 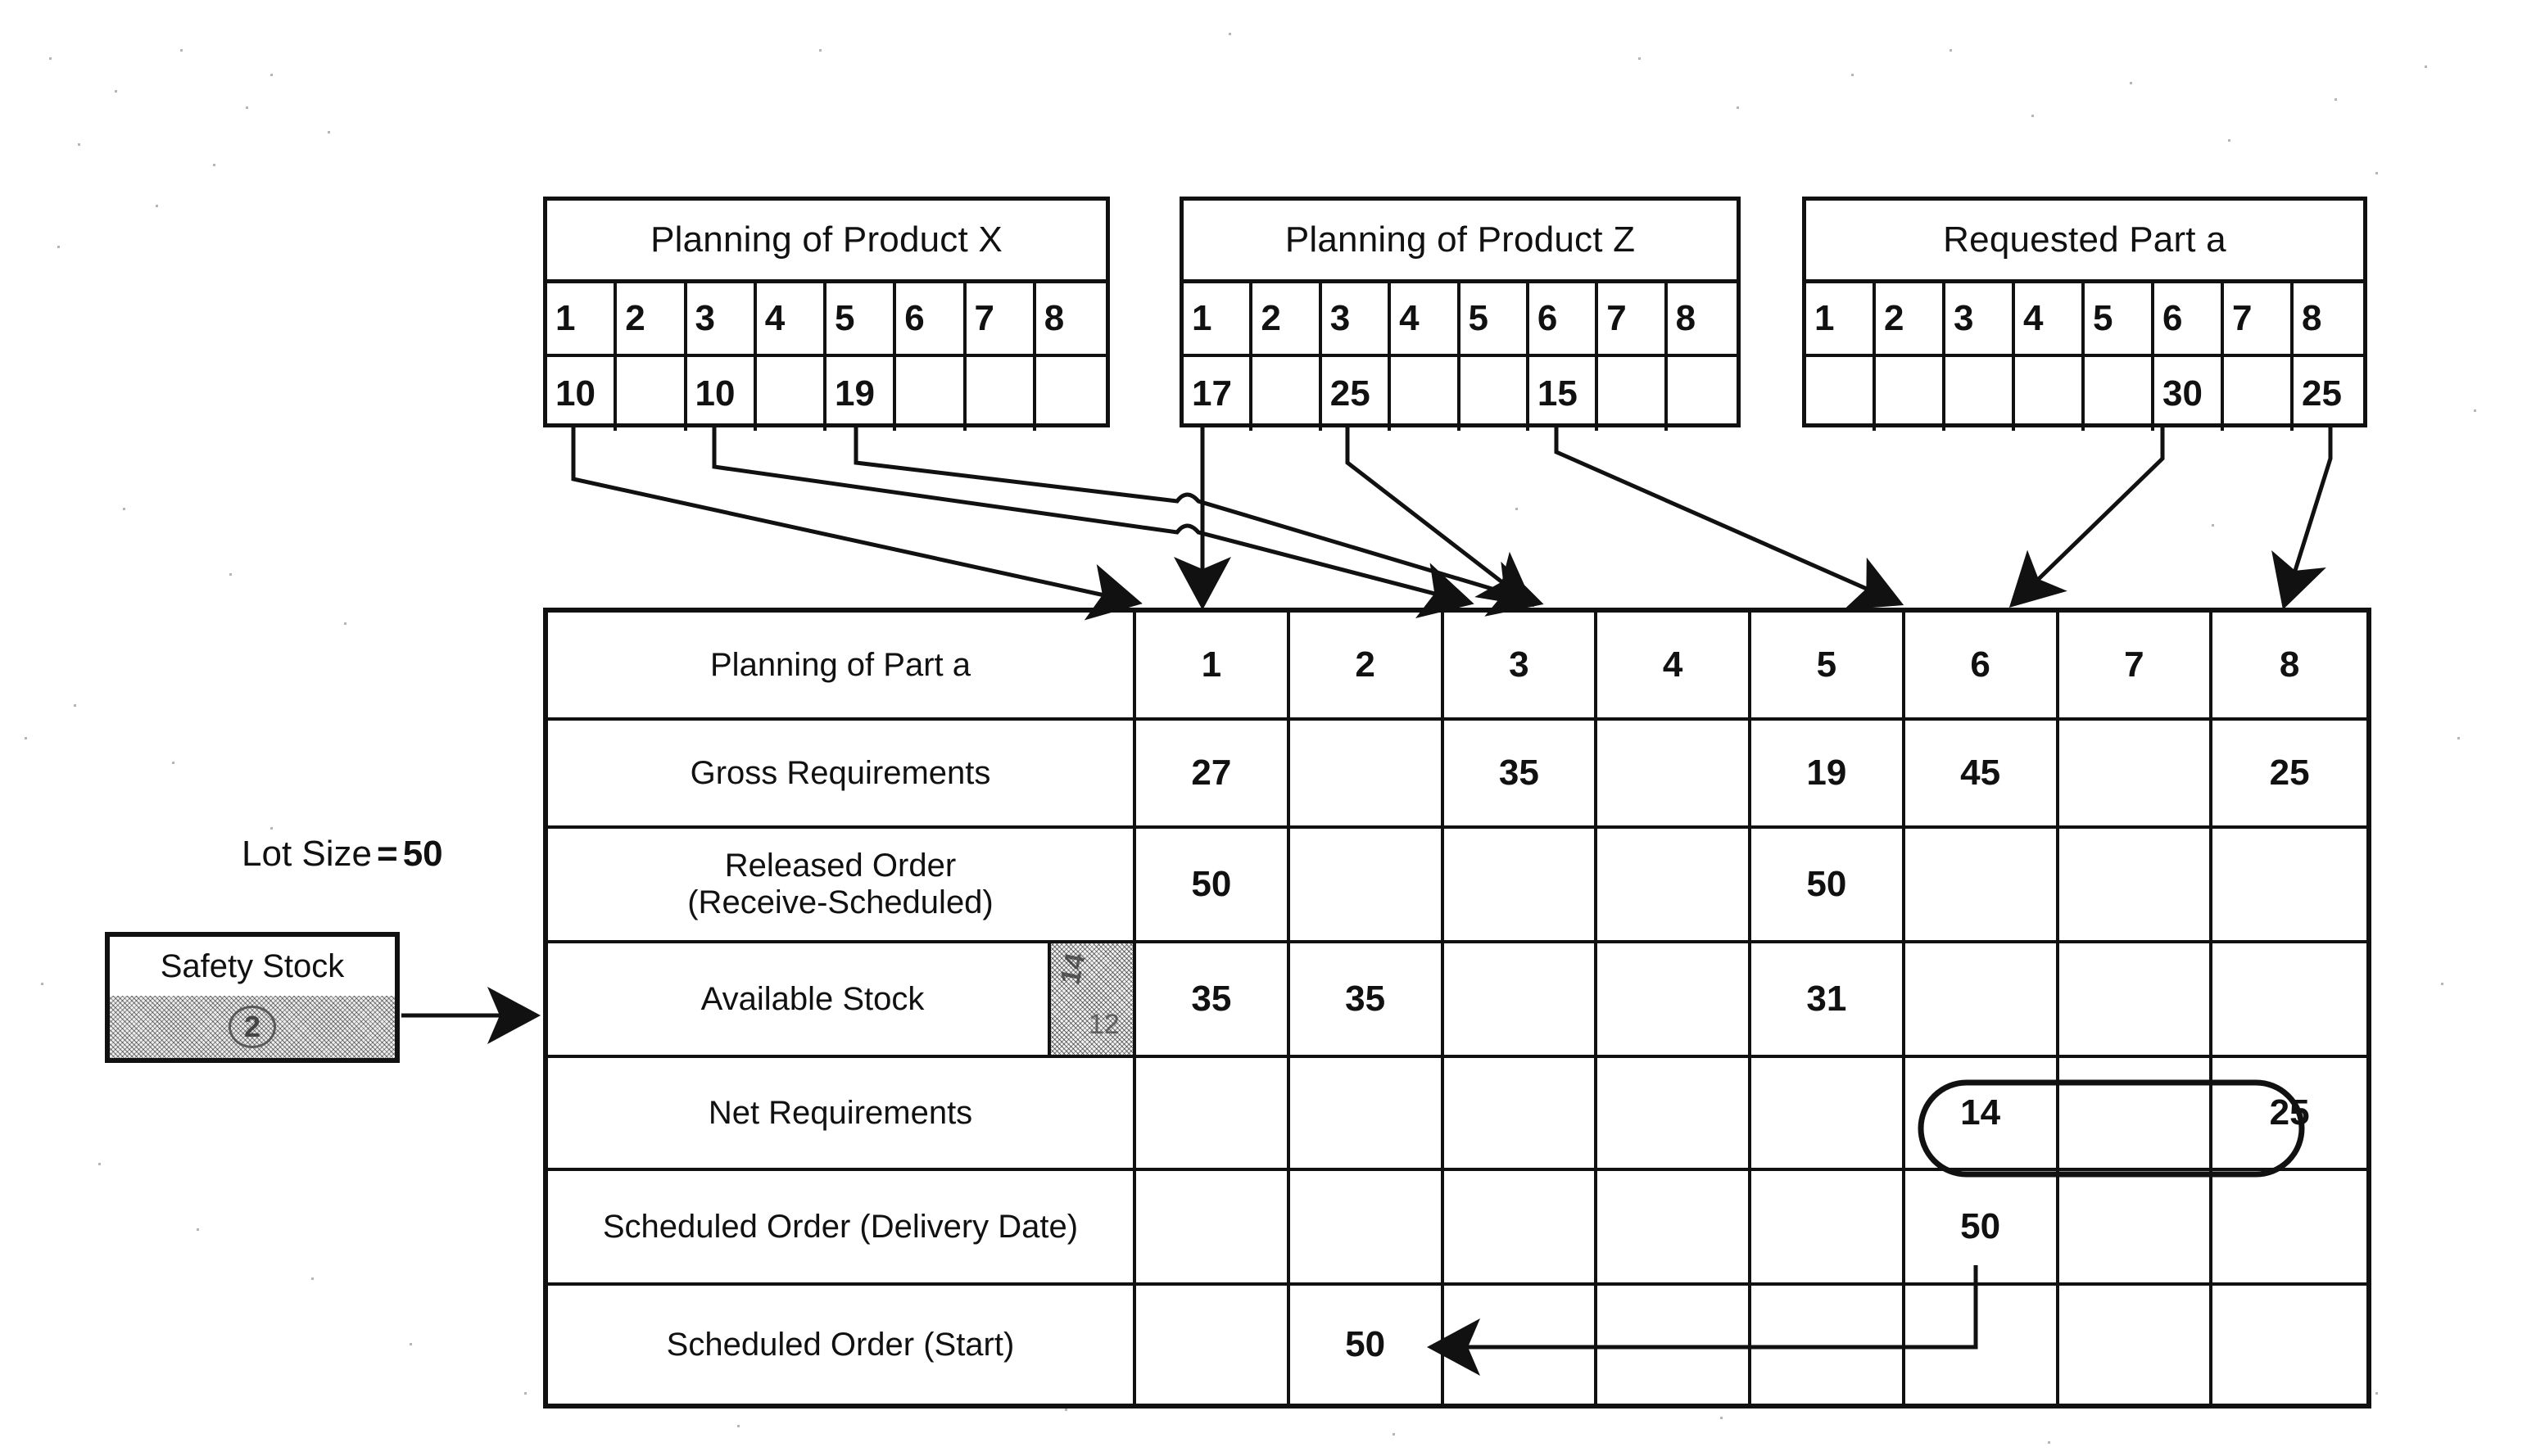 What do you see at coordinates (2084, 242) in the screenshot?
I see `source-table-title: Requested Part a` at bounding box center [2084, 242].